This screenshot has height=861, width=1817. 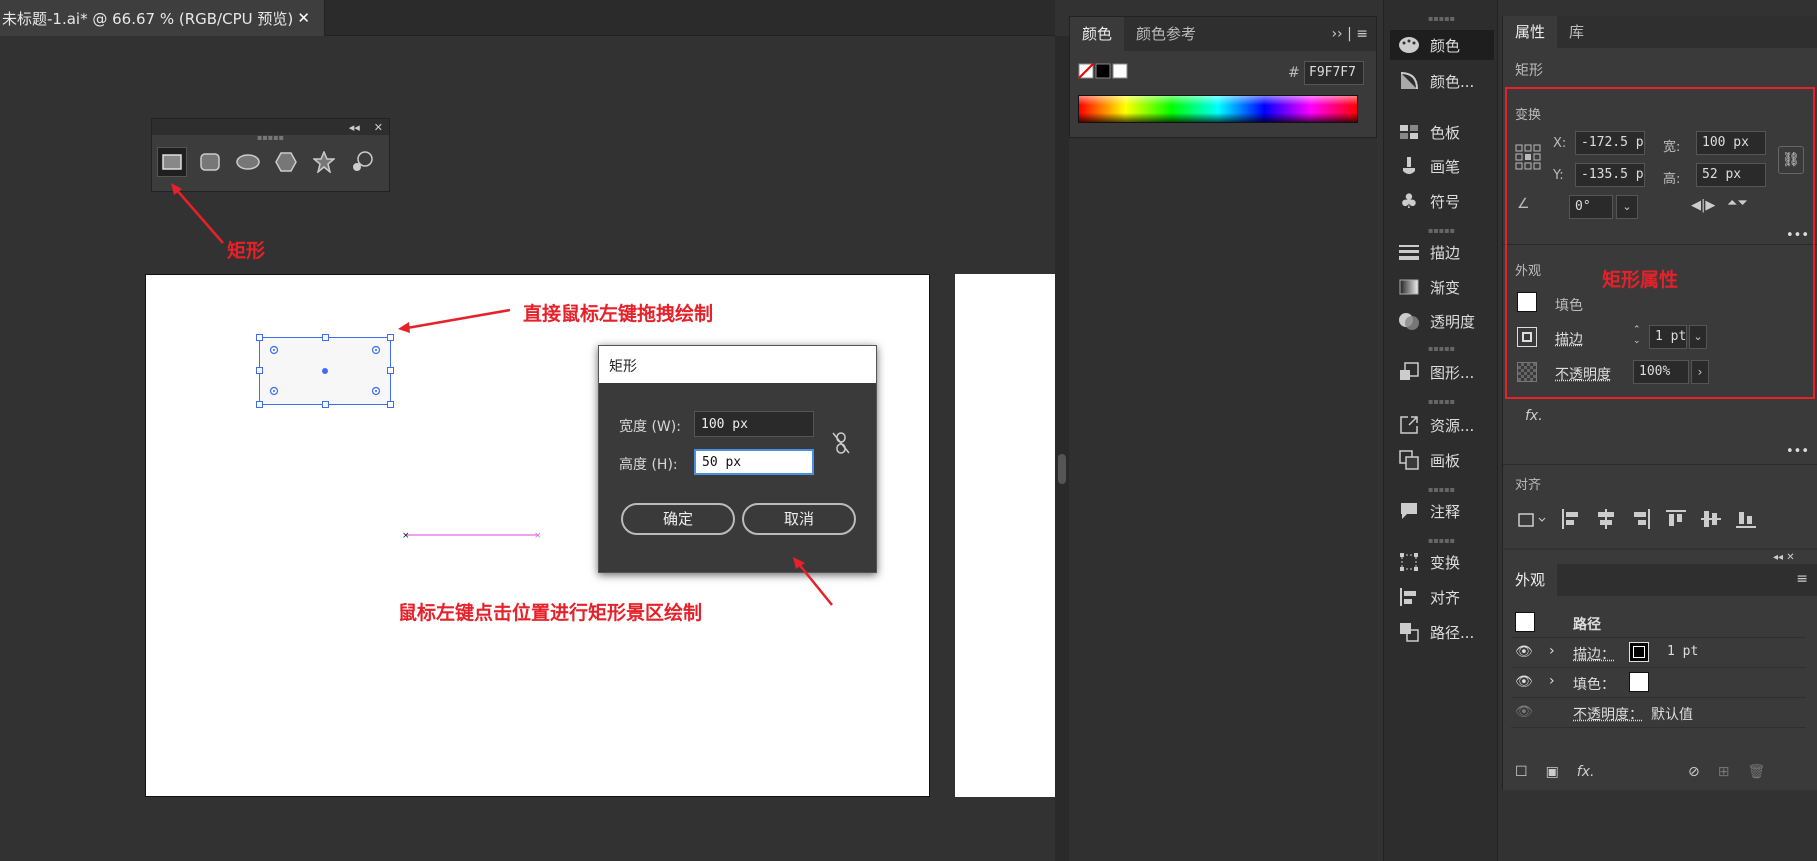 I want to click on color-panel: 颜色 颜色参考 ›› | ≡ # F9F7F7, so click(x=1223, y=77).